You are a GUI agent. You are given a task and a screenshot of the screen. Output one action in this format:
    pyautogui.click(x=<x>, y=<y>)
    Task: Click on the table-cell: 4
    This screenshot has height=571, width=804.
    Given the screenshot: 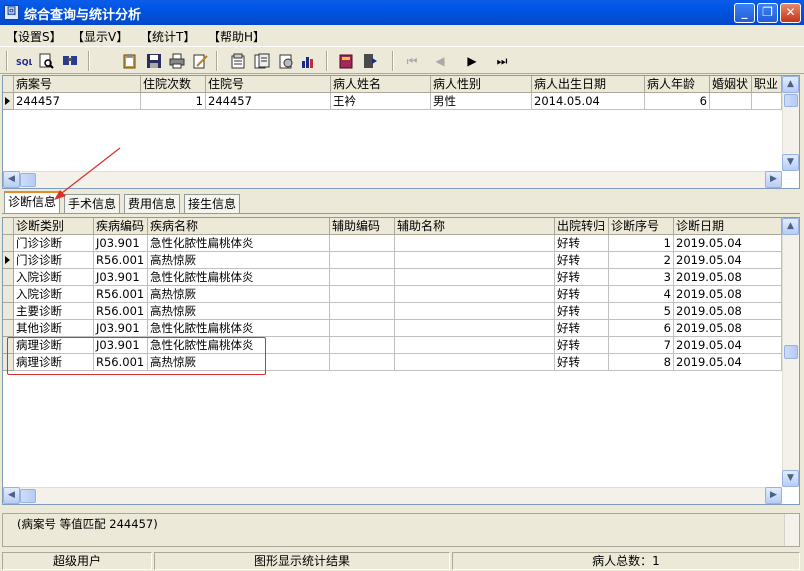 What is the action you would take?
    pyautogui.click(x=641, y=294)
    